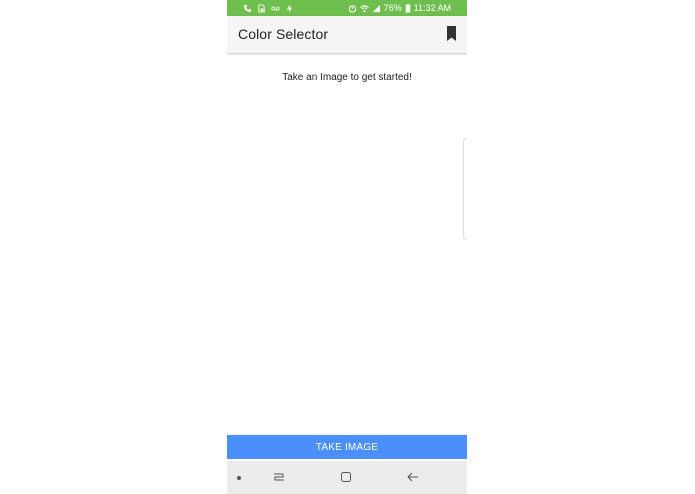 The height and width of the screenshot is (494, 695). I want to click on system-nav-bar, so click(347, 477).